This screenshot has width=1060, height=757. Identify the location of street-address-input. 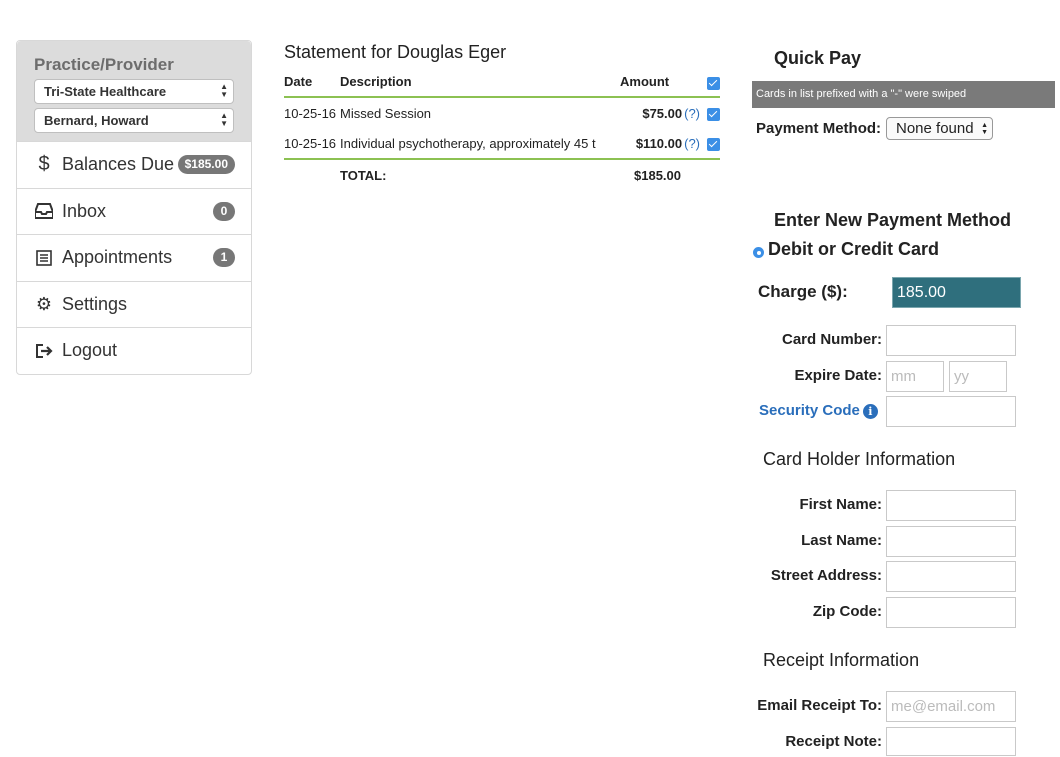
(951, 576).